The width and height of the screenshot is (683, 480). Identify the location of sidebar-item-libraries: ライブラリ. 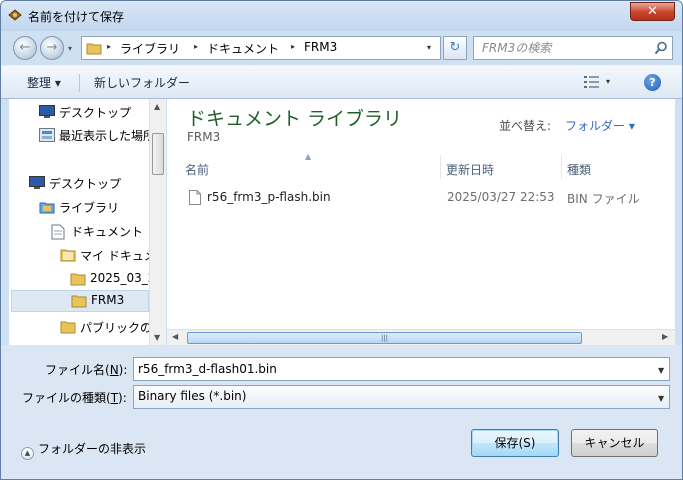
(94, 207).